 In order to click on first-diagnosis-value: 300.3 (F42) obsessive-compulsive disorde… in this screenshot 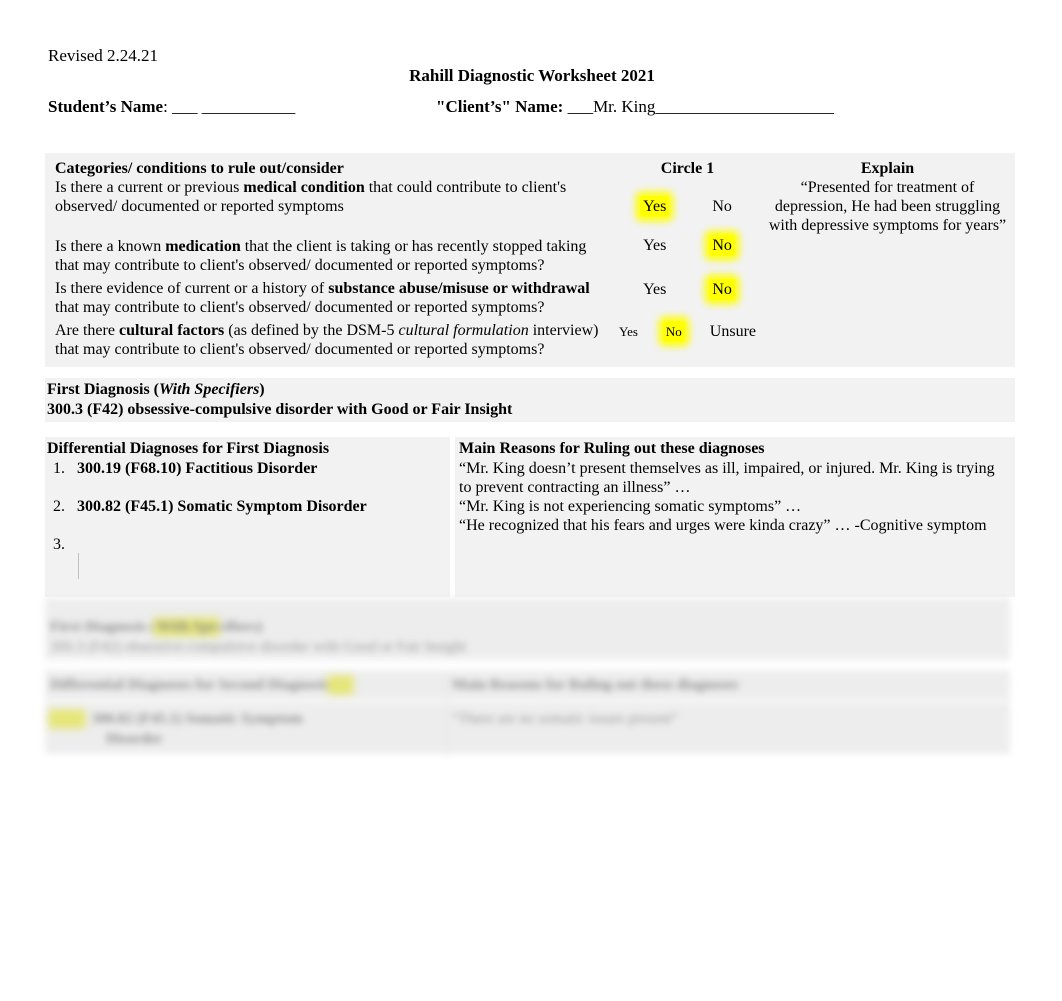, I will do `click(280, 409)`.